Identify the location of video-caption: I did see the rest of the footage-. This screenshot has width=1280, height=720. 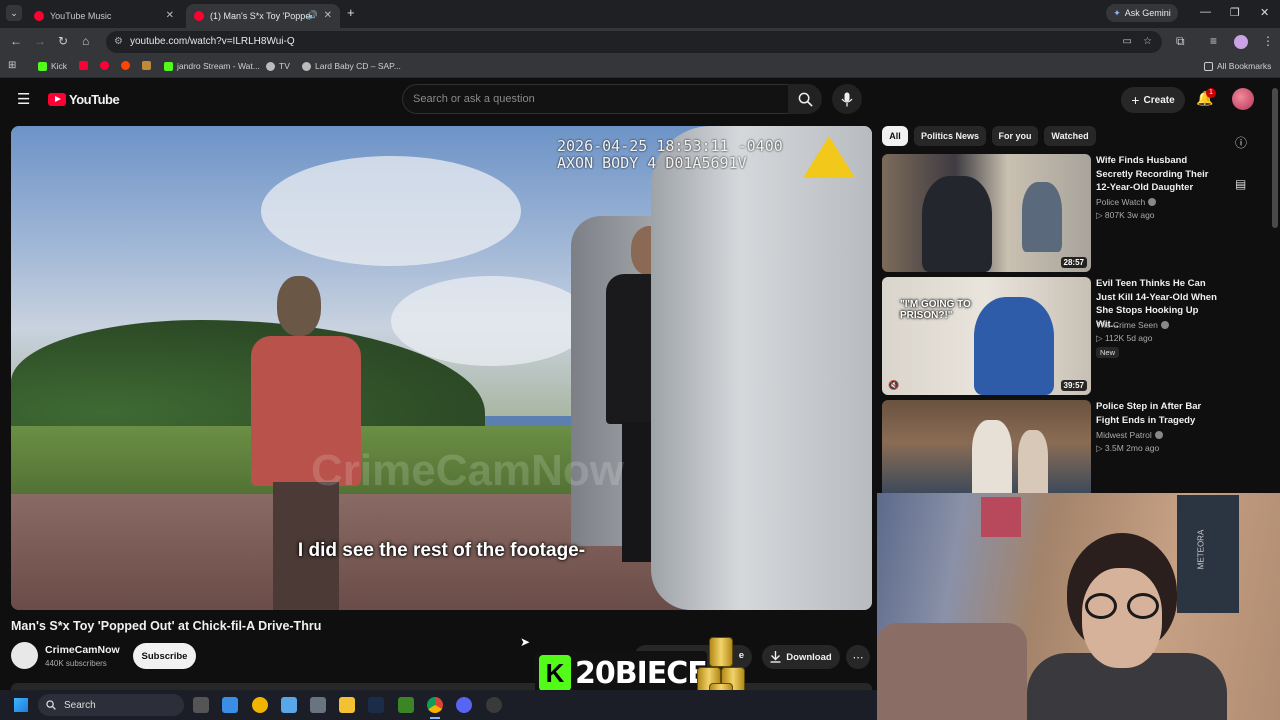
(441, 550).